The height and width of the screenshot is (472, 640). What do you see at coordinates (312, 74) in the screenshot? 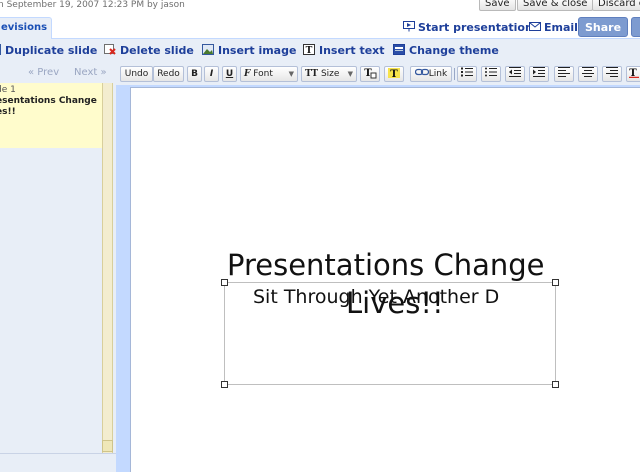
I see `text-size-icon: TT` at bounding box center [312, 74].